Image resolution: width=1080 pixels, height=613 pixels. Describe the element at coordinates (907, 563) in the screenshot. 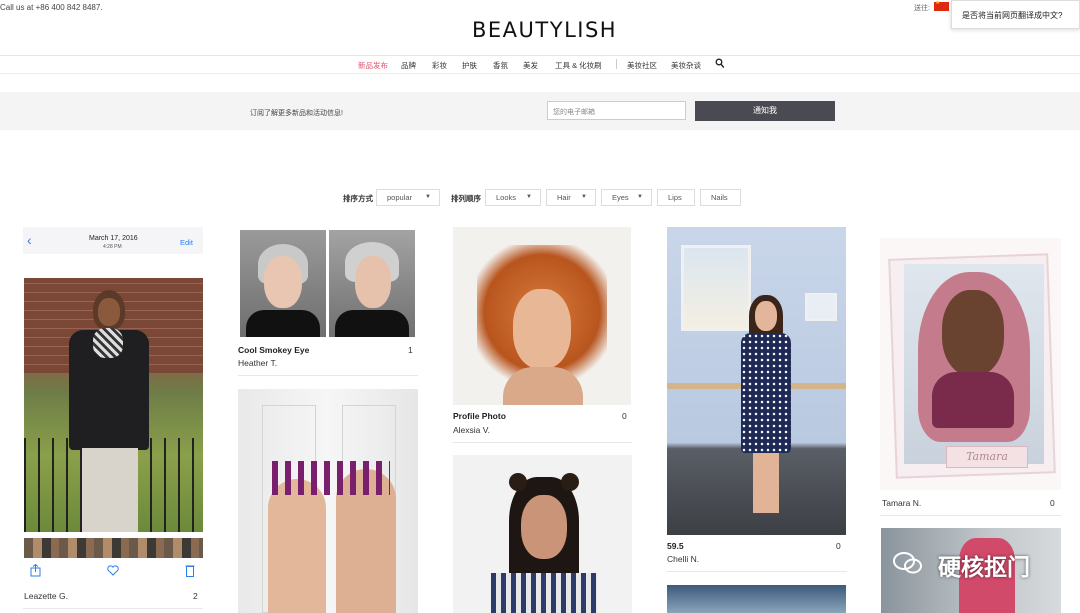

I see `wechat-icon` at that location.